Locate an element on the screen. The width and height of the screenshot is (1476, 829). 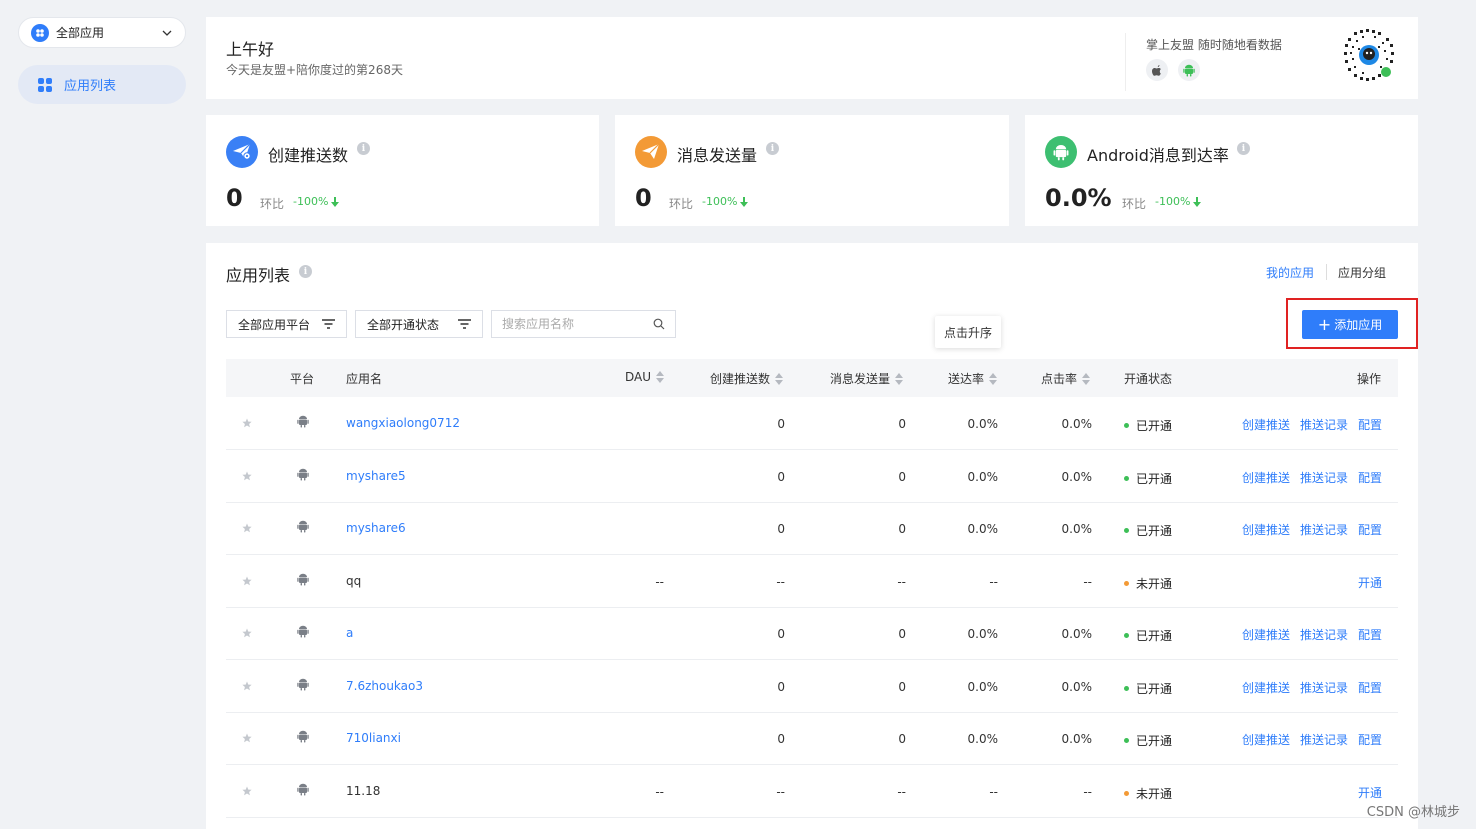
app-logo-icon is located at coordinates (40, 32).